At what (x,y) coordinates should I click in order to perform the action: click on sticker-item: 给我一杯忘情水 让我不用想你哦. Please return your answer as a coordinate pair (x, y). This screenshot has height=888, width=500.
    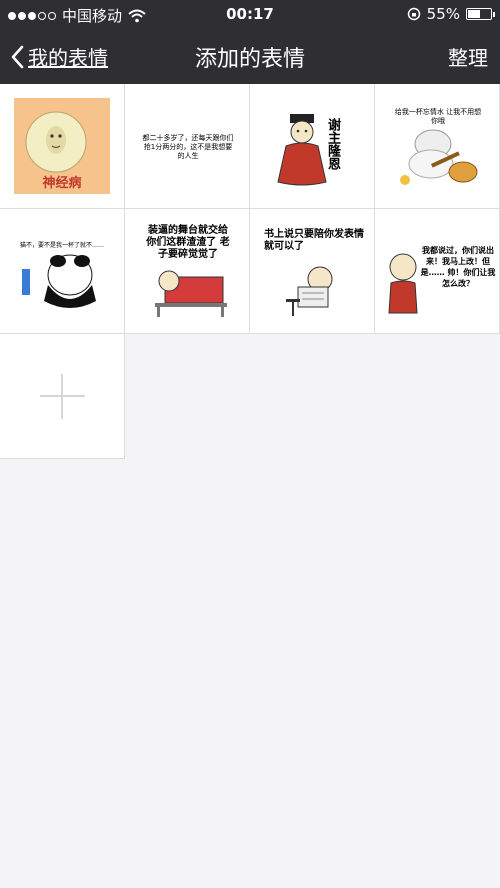
    Looking at the image, I should click on (437, 146).